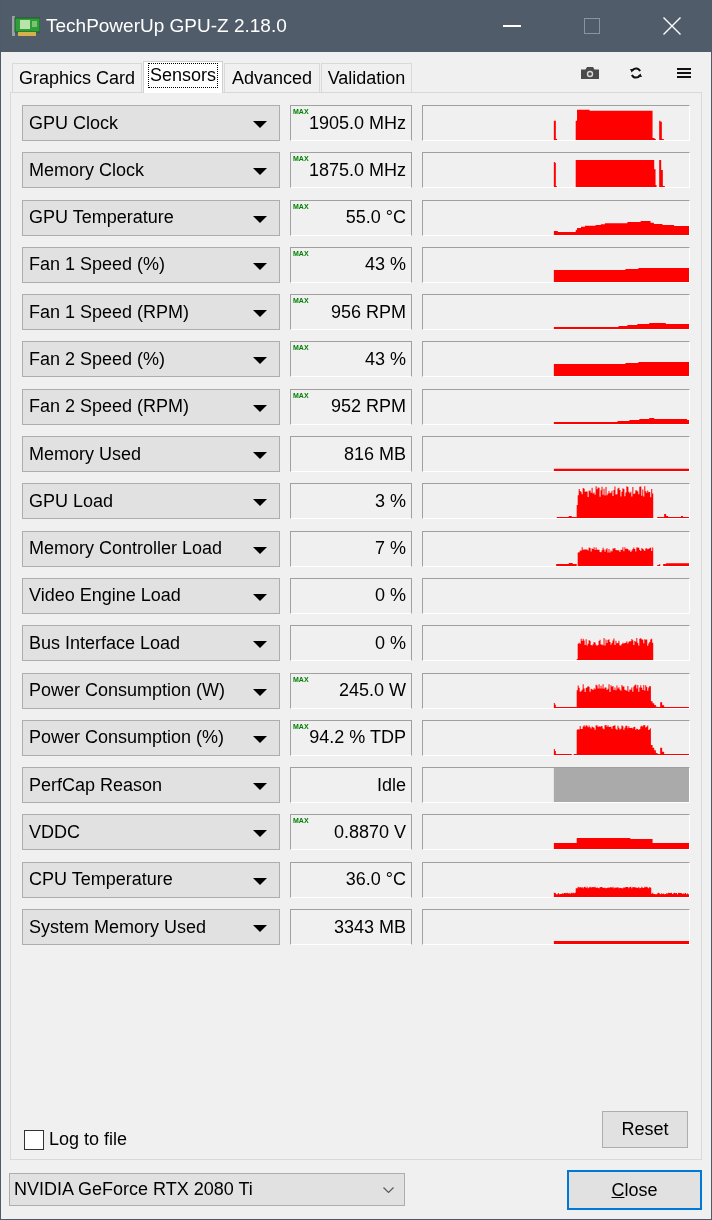 The image size is (712, 1220). Describe the element at coordinates (357, 738) in the screenshot. I see `sensor-value: 94.2 % TDP` at that location.